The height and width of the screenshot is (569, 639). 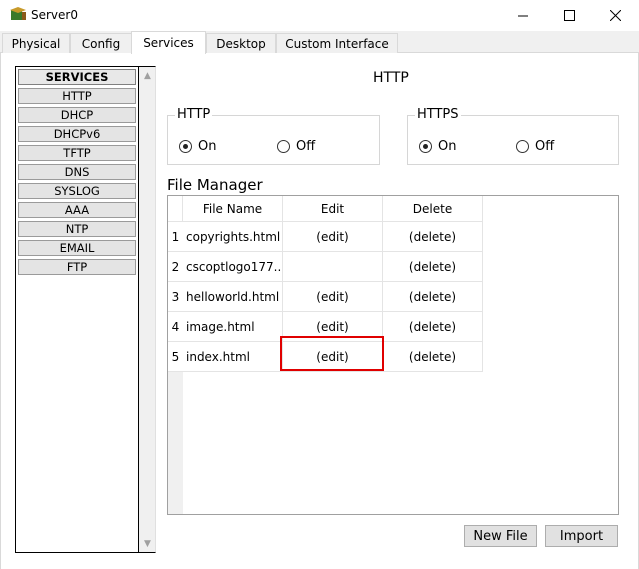 I want to click on file-name-cell: helloworld.html, so click(x=233, y=297).